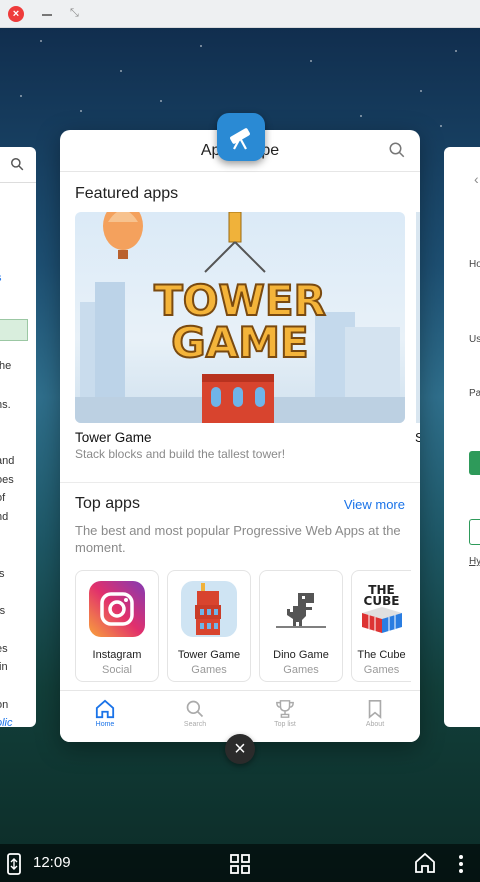 The width and height of the screenshot is (480, 882). Describe the element at coordinates (474, 339) in the screenshot. I see `right-card-fragment: Us` at that location.